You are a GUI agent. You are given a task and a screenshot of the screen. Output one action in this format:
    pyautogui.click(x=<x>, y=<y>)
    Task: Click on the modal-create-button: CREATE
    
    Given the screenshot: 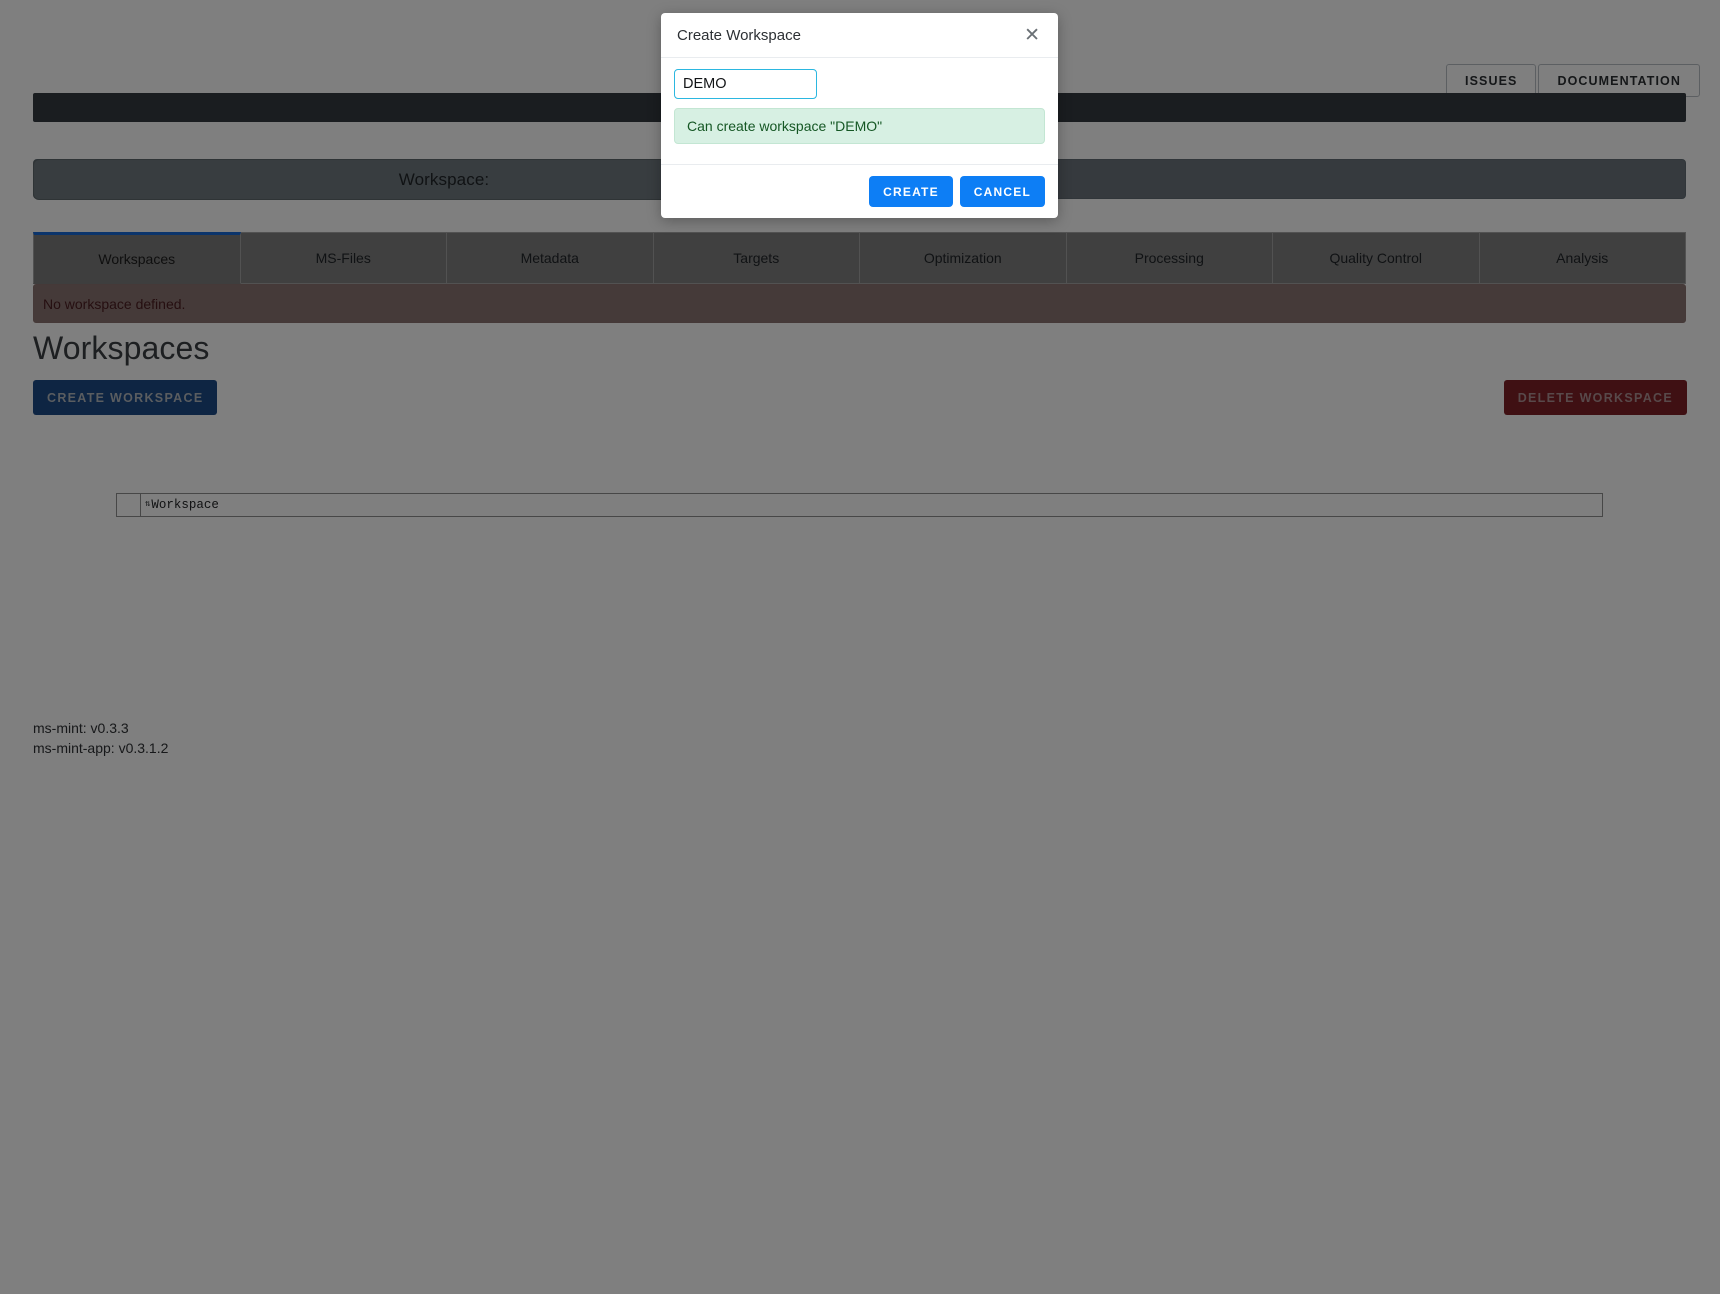 What is the action you would take?
    pyautogui.click(x=911, y=191)
    